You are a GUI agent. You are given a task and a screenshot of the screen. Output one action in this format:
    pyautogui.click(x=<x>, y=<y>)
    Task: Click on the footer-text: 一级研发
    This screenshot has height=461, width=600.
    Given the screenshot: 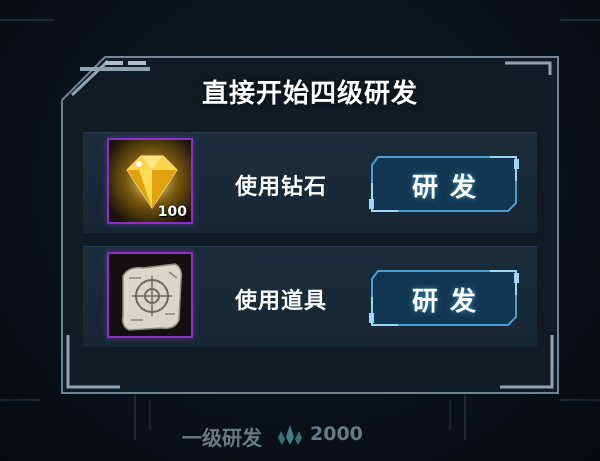 What is the action you would take?
    pyautogui.click(x=222, y=438)
    